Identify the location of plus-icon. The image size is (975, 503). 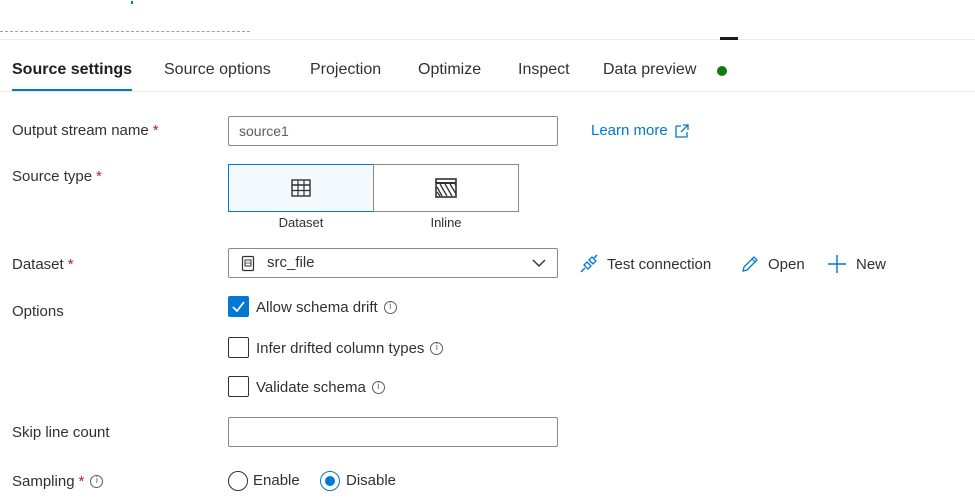
(837, 264).